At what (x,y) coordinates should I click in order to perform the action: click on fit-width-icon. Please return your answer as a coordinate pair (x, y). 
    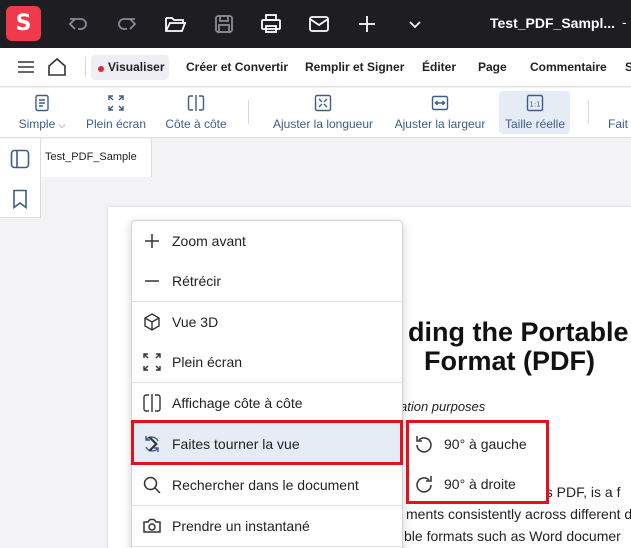
    Looking at the image, I should click on (440, 103).